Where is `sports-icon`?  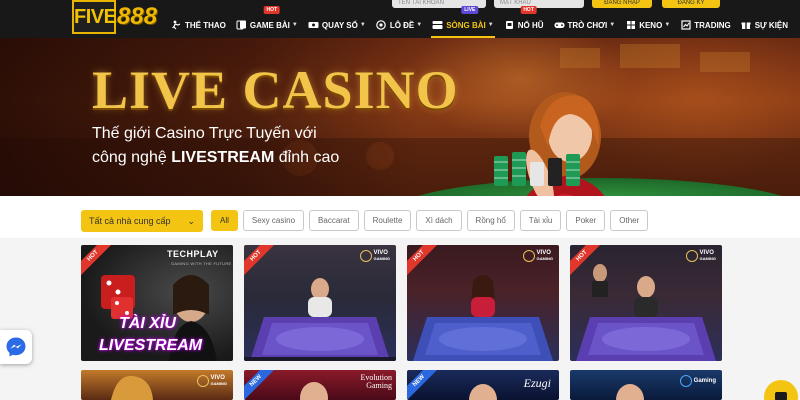
sports-icon is located at coordinates (176, 25).